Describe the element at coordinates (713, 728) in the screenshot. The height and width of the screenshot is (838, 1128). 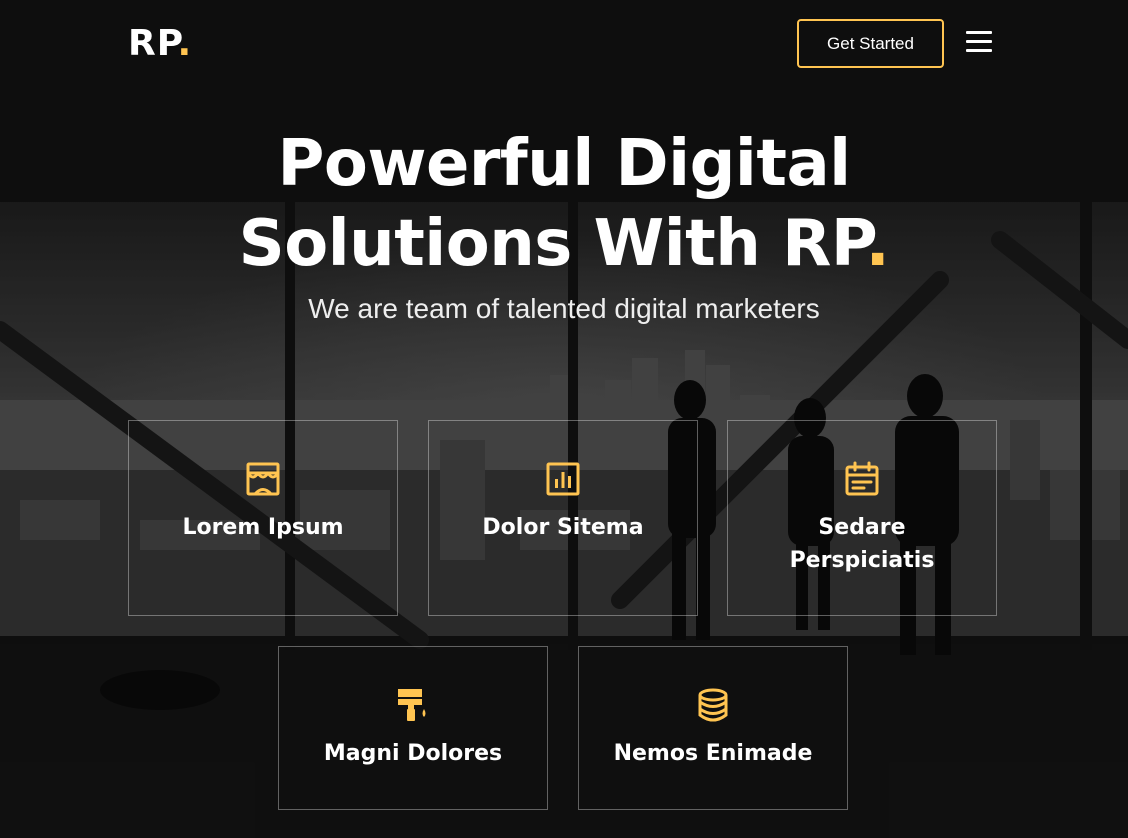
I see `feature-box-nemos-enimade: Nemos Enimade` at that location.